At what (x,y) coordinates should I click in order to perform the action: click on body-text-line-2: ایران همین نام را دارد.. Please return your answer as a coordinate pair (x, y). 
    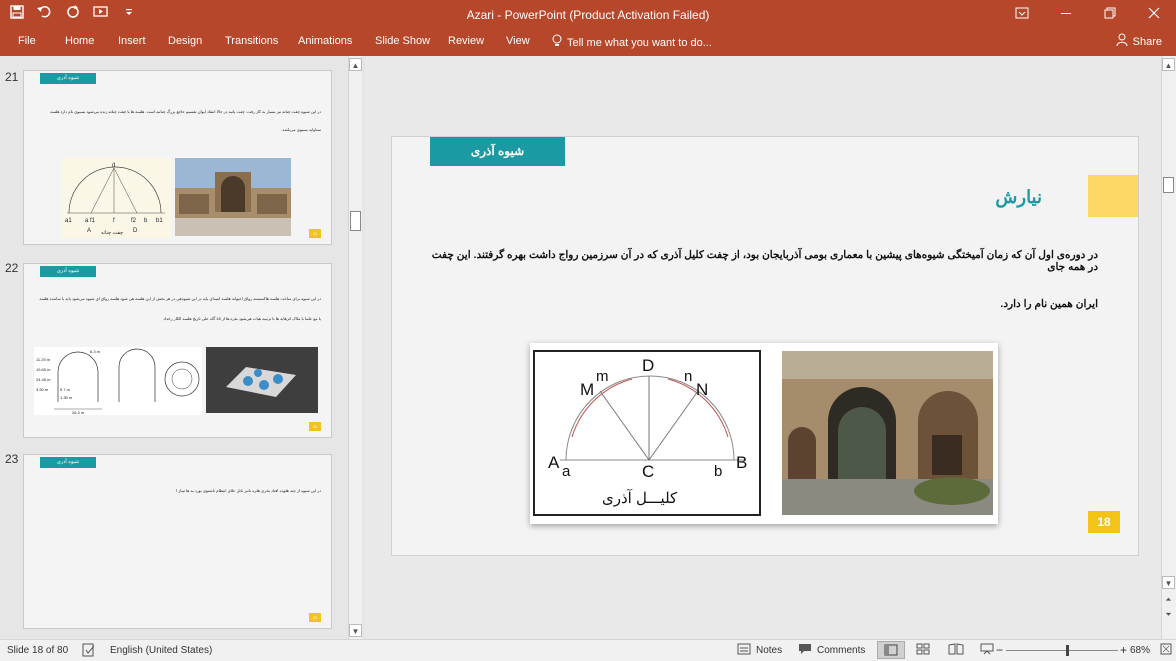
    Looking at the image, I should click on (1049, 304).